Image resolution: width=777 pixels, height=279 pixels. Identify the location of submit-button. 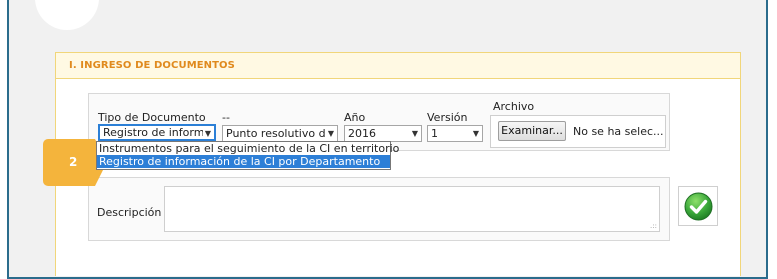
(698, 206).